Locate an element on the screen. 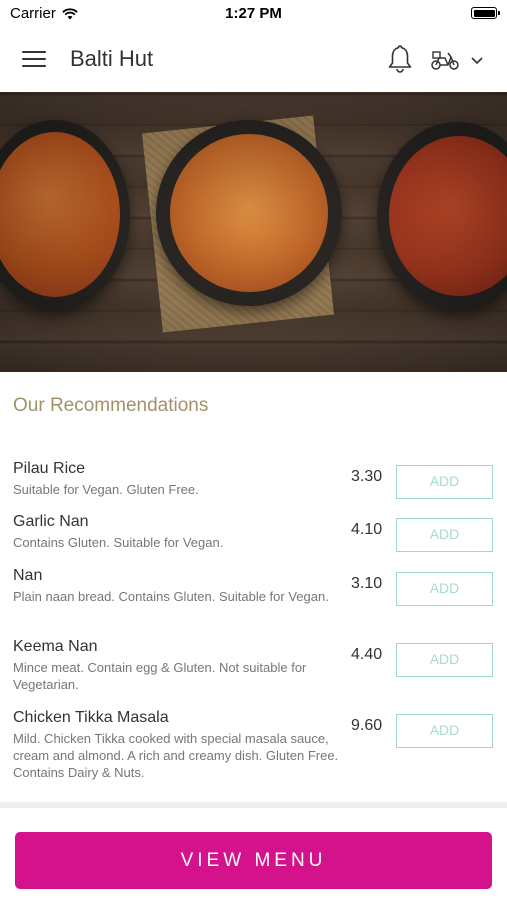 The height and width of the screenshot is (900, 507). item-price: 9.60 is located at coordinates (367, 725).